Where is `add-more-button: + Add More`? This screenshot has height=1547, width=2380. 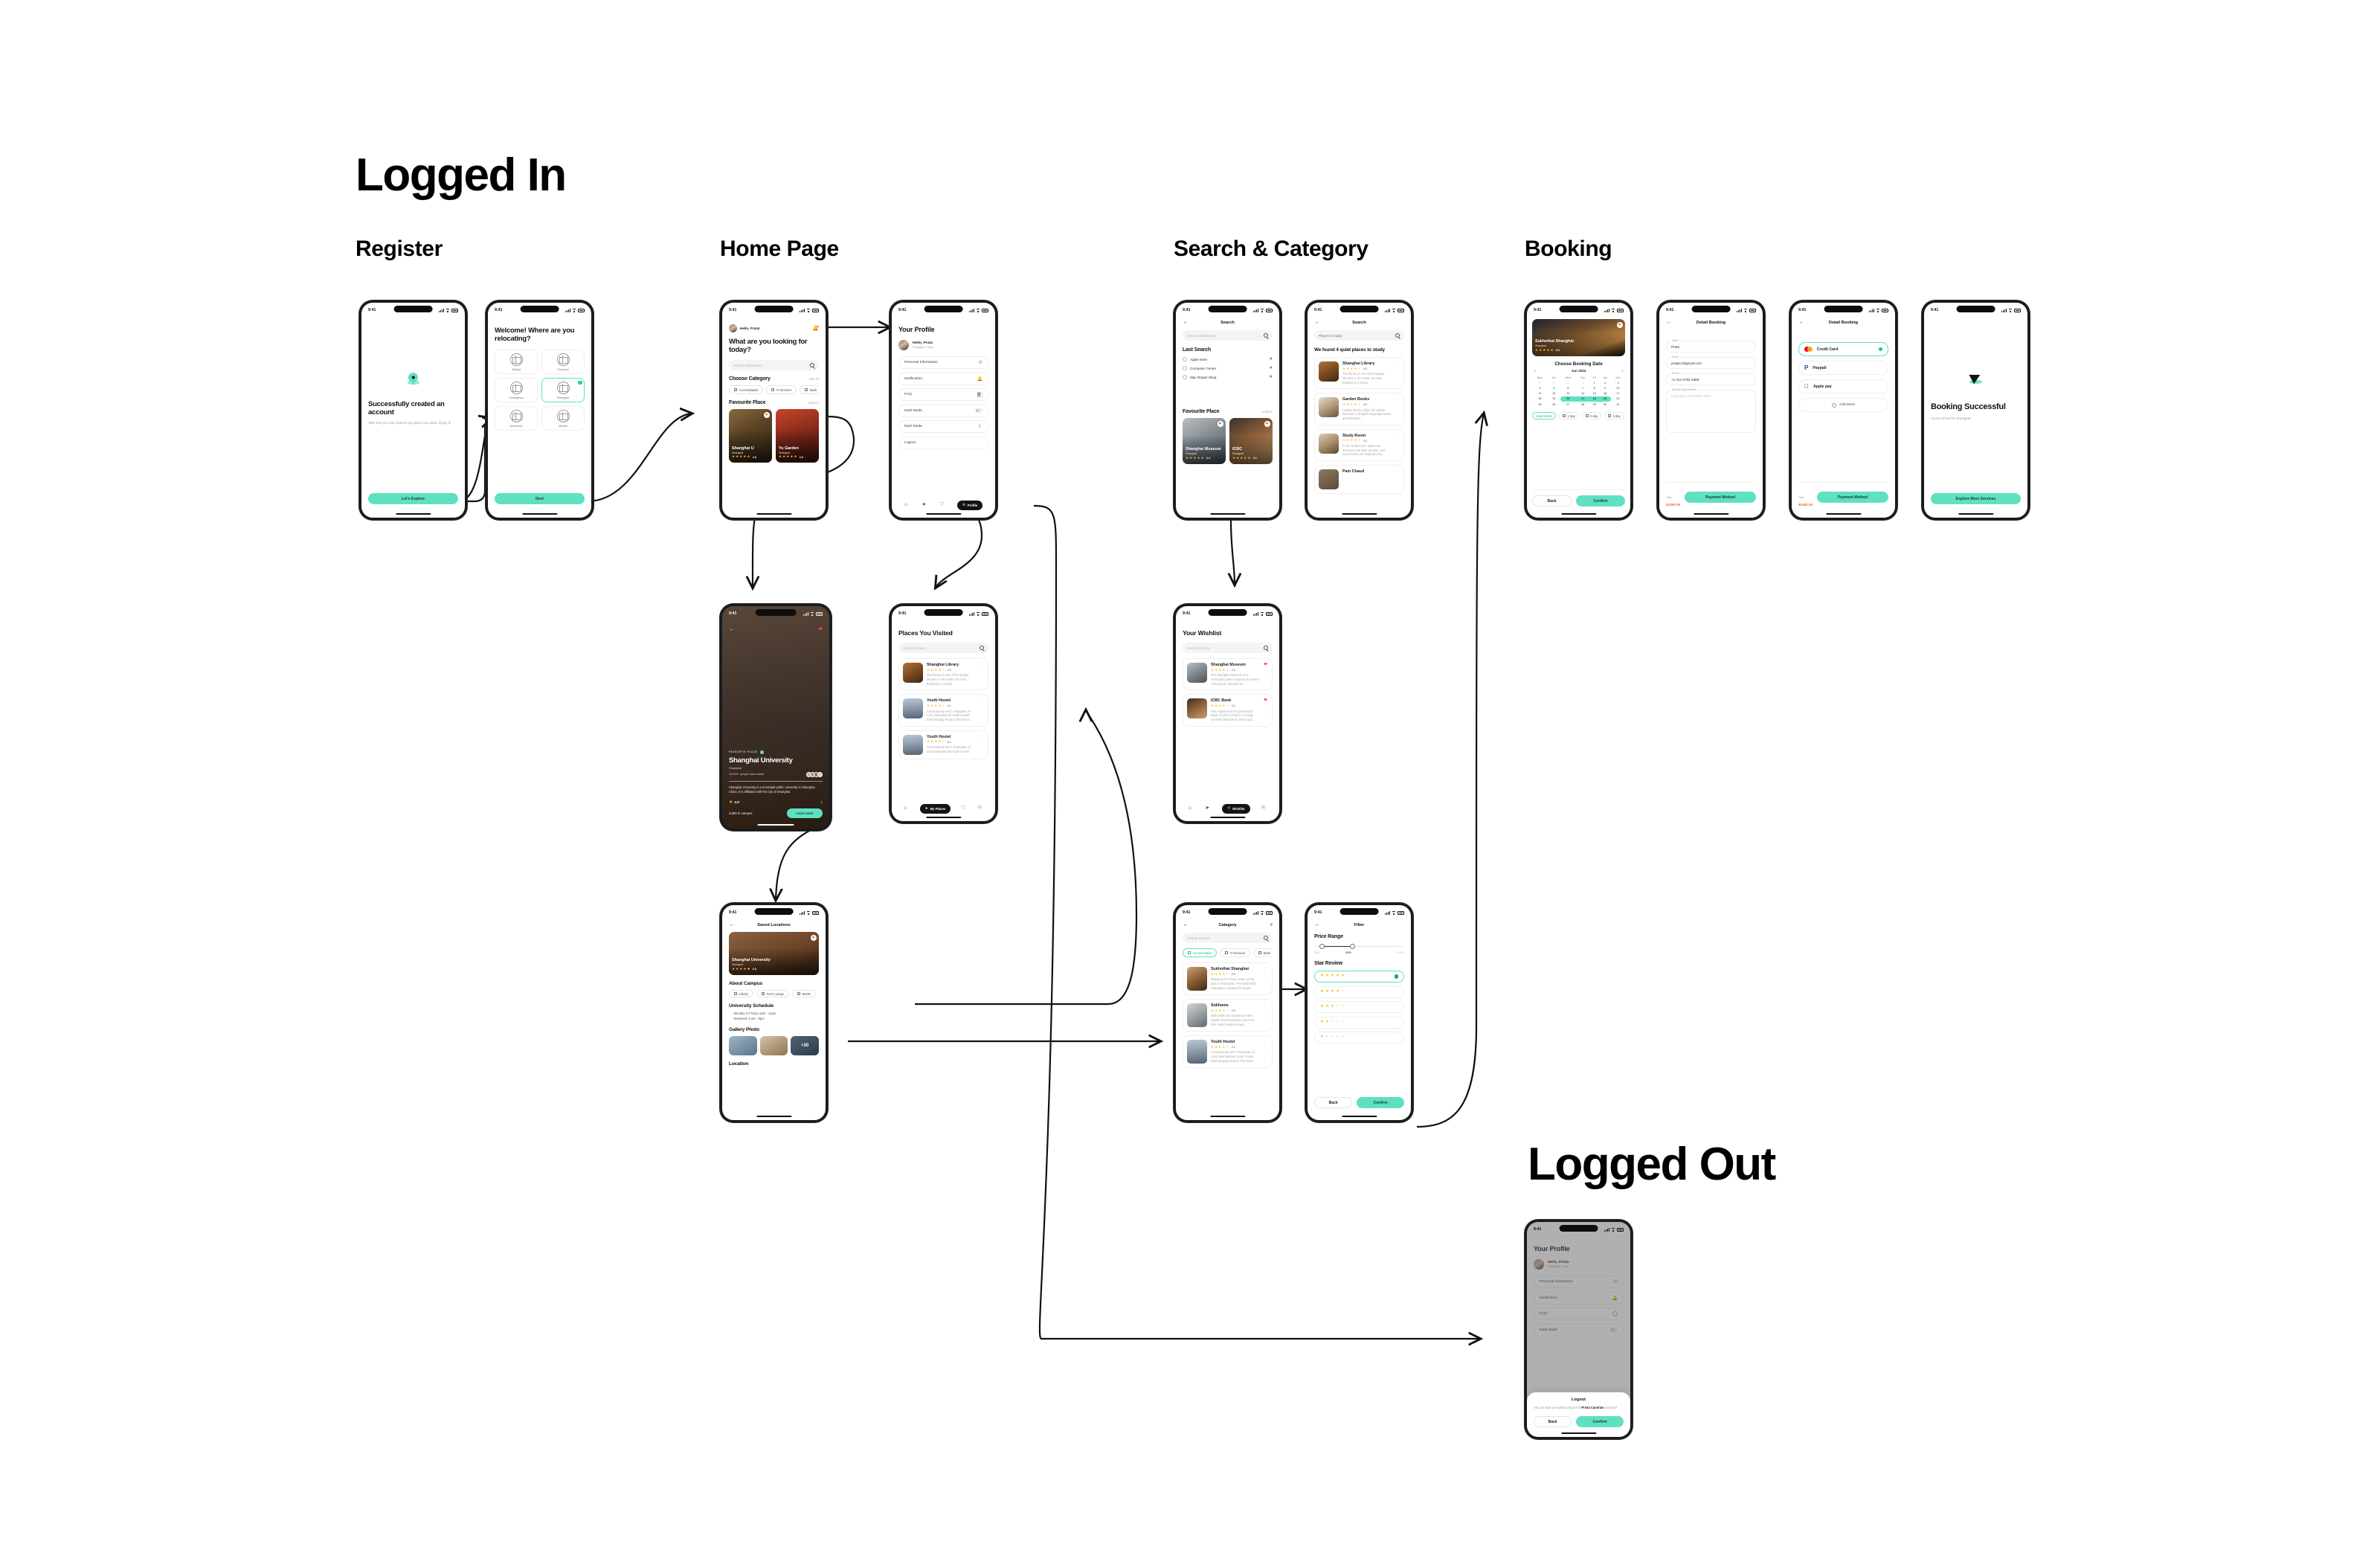
add-more-button: + Add More is located at coordinates (1843, 405).